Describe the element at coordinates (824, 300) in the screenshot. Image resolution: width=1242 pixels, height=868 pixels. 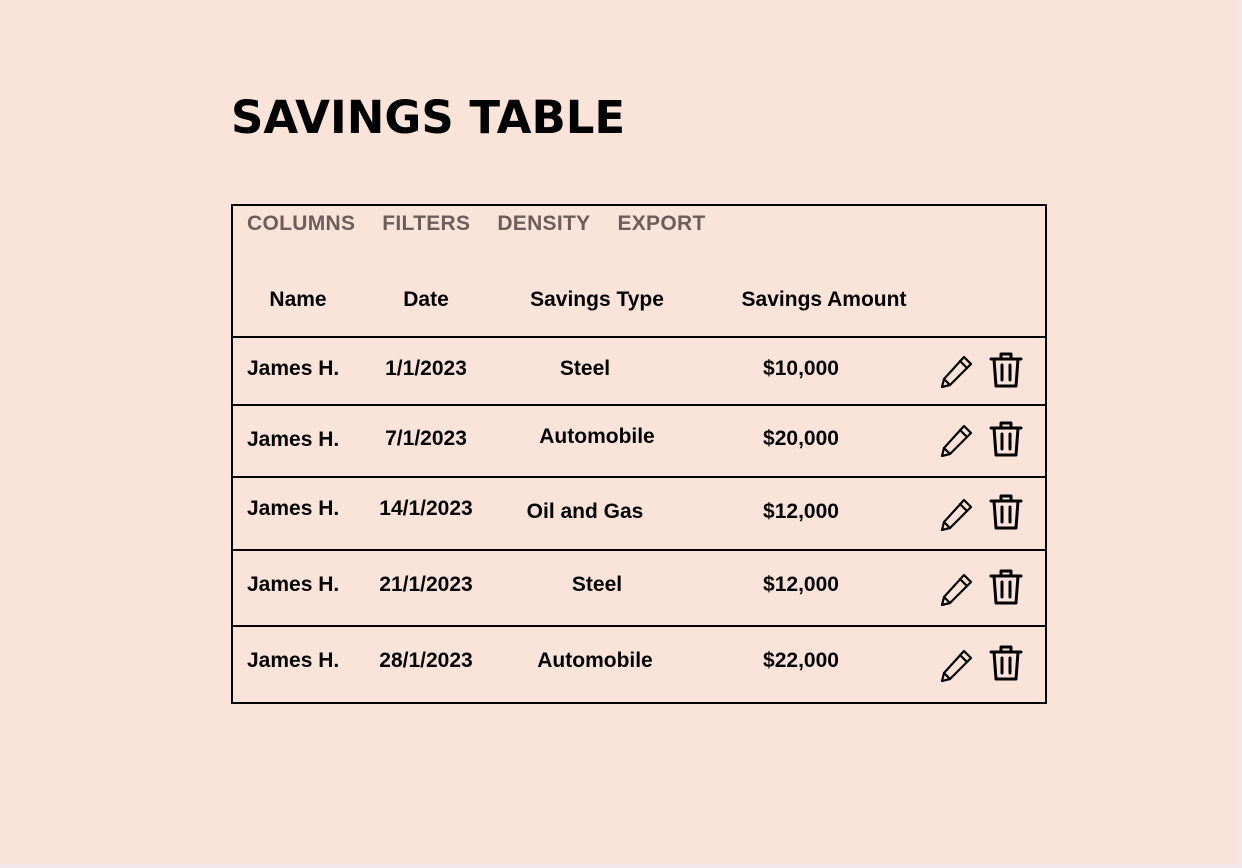
I see `column-header-savings-amount: Savings Amount` at that location.